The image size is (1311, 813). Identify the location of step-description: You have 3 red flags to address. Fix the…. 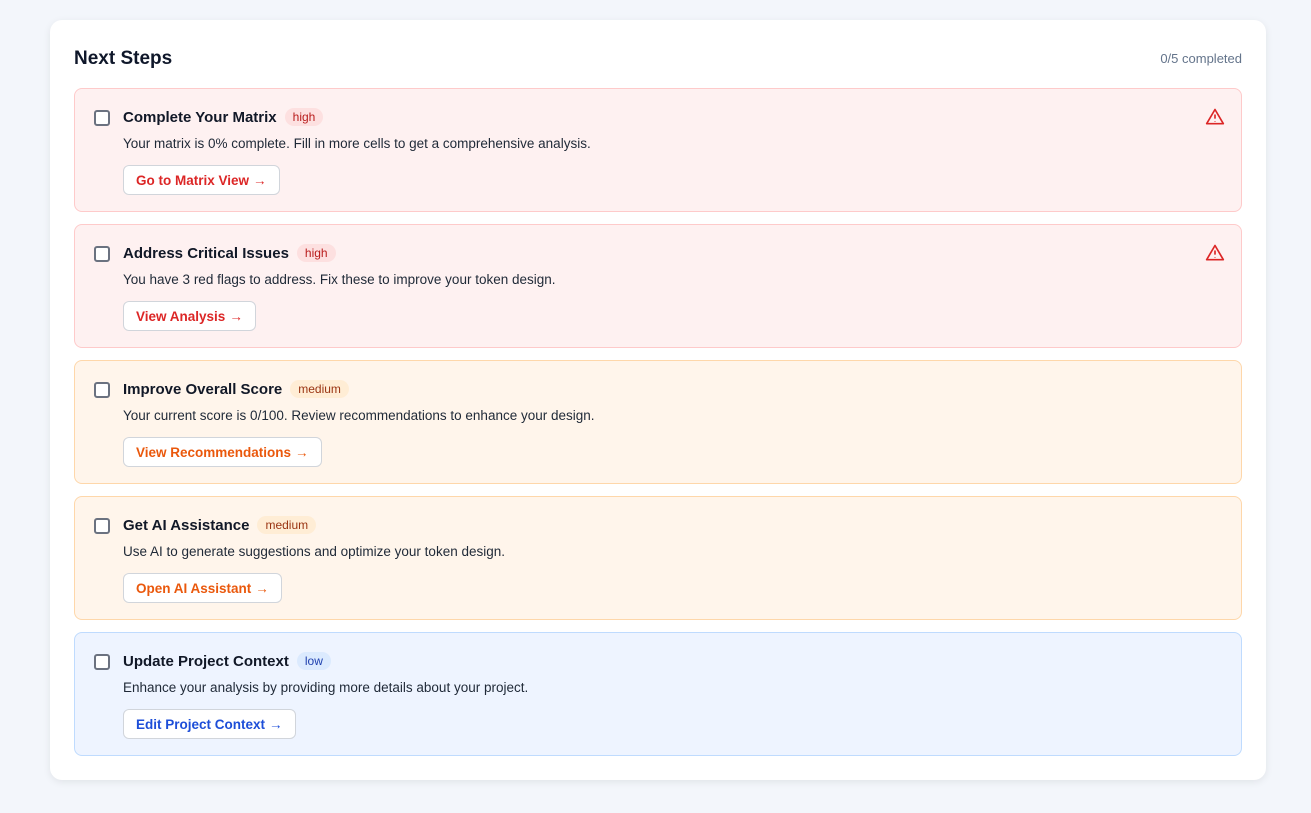
(339, 279).